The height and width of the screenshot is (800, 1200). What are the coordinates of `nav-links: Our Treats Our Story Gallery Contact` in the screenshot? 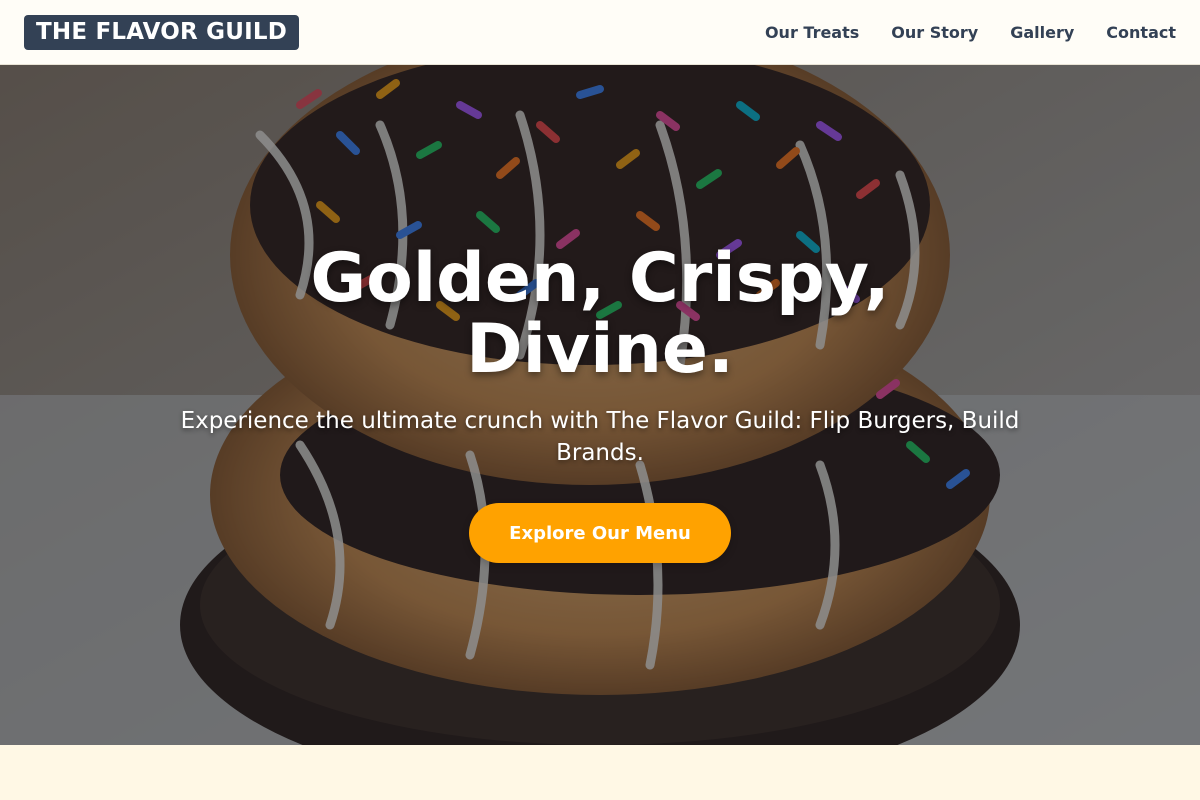 It's located at (970, 32).